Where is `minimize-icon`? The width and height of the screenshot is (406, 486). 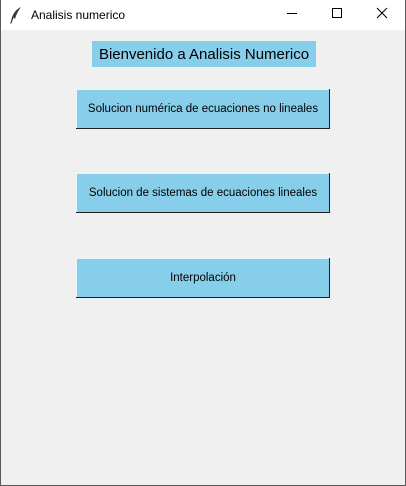
minimize-icon is located at coordinates (292, 15).